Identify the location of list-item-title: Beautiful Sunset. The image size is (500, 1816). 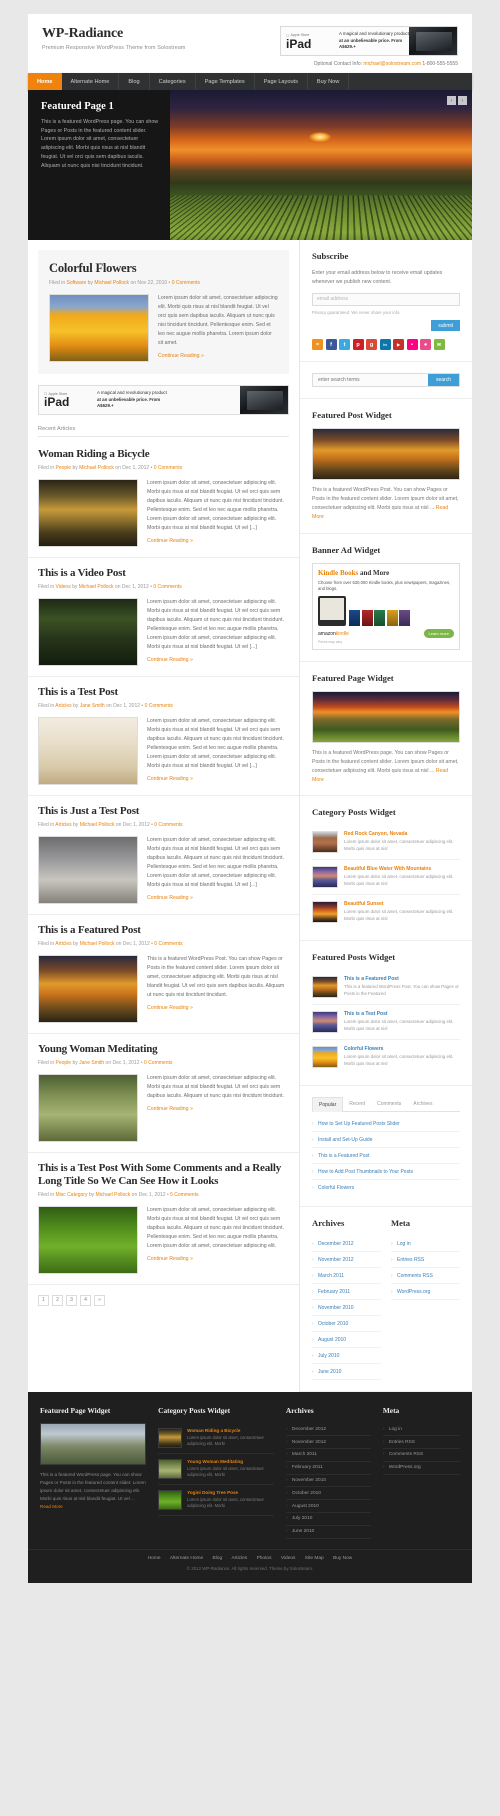
(402, 904).